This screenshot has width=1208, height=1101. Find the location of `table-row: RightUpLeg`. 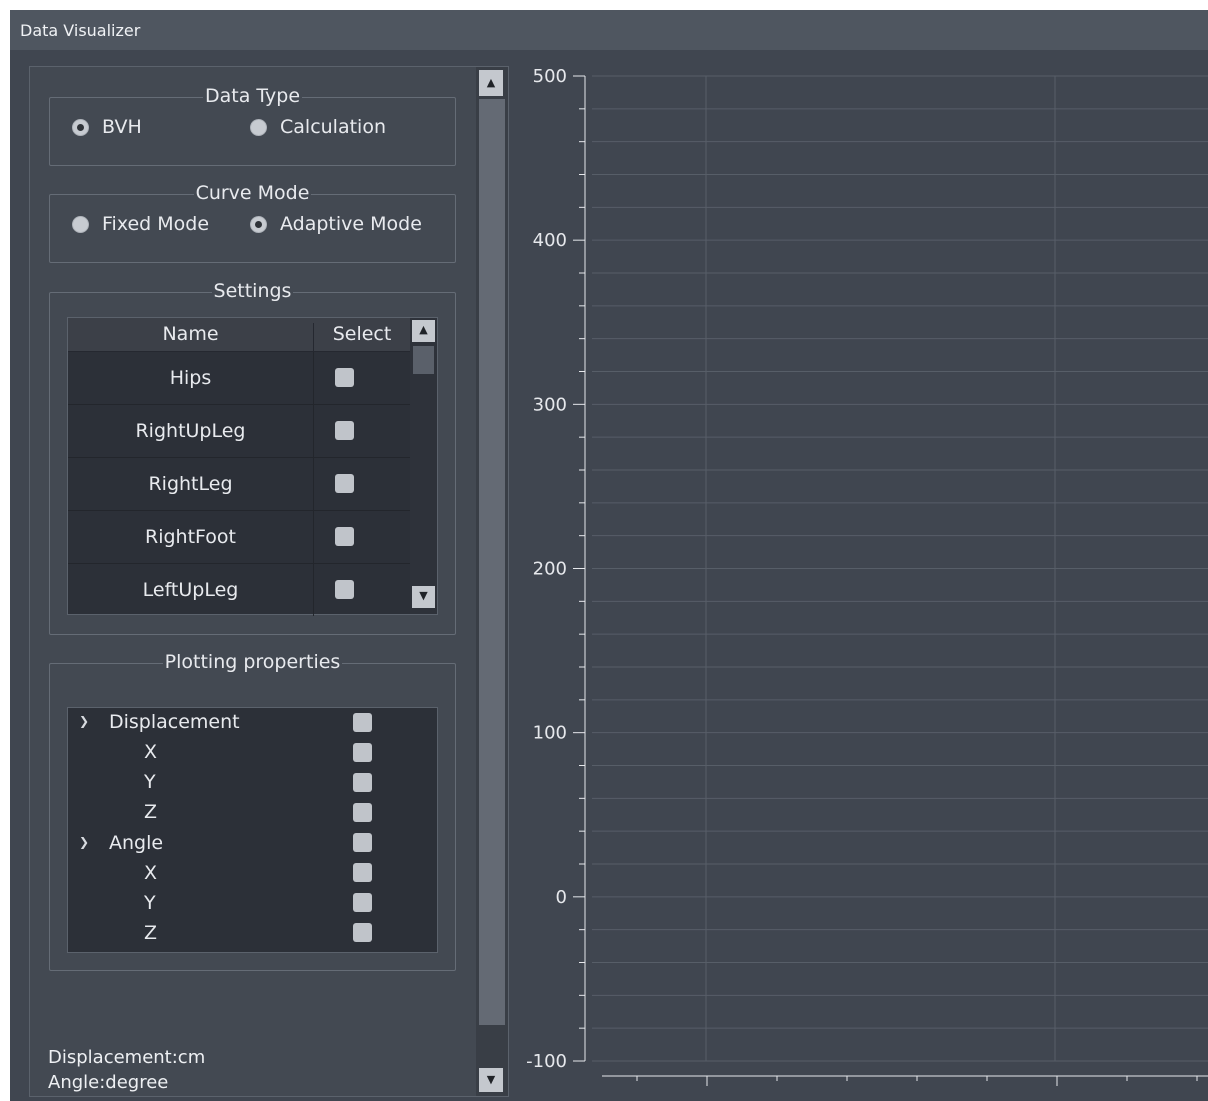

table-row: RightUpLeg is located at coordinates (239, 431).